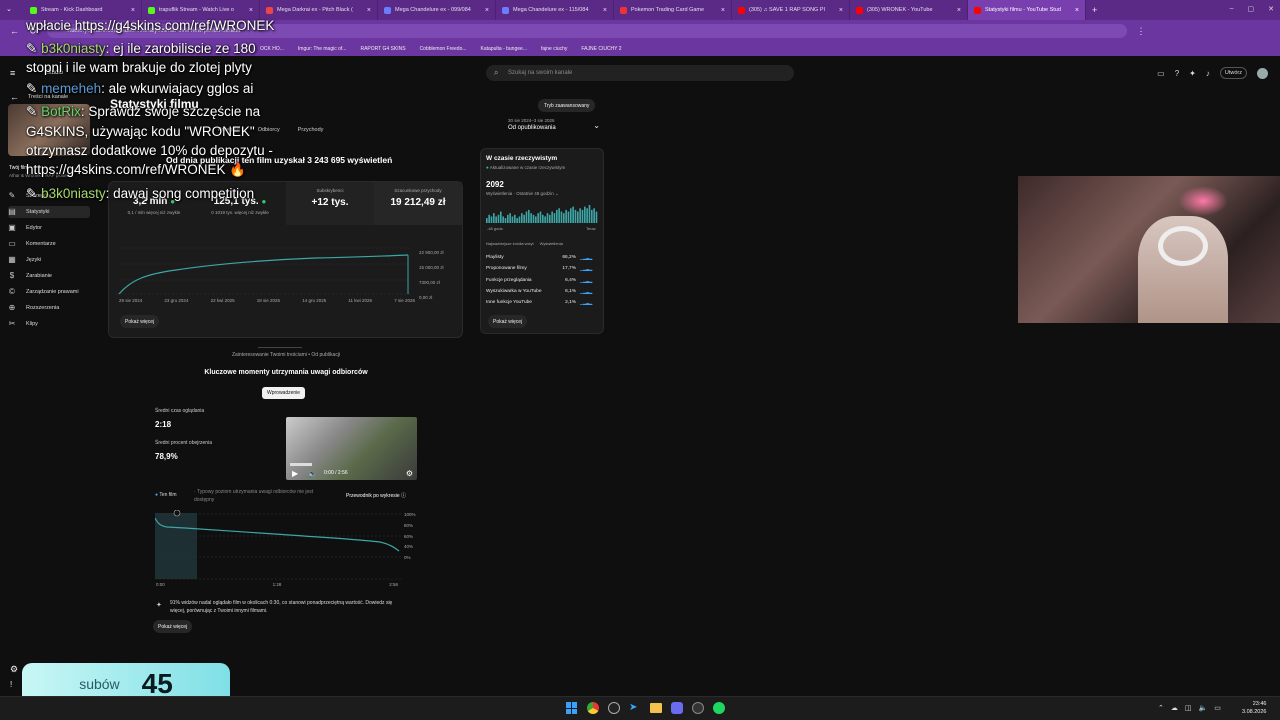 Image resolution: width=1280 pixels, height=720 pixels. What do you see at coordinates (311, 130) in the screenshot?
I see `analytics-tab: Przychody` at bounding box center [311, 130].